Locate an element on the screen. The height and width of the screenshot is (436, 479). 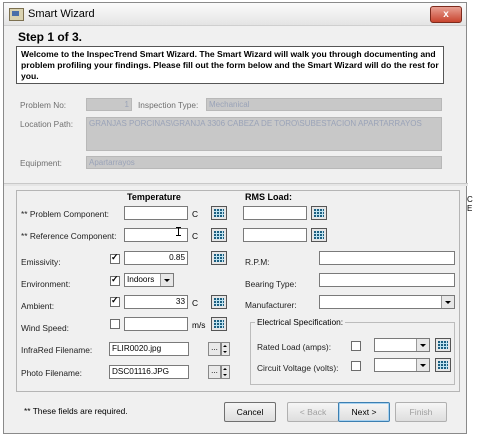
rated-load-checkbox is located at coordinates (356, 346).